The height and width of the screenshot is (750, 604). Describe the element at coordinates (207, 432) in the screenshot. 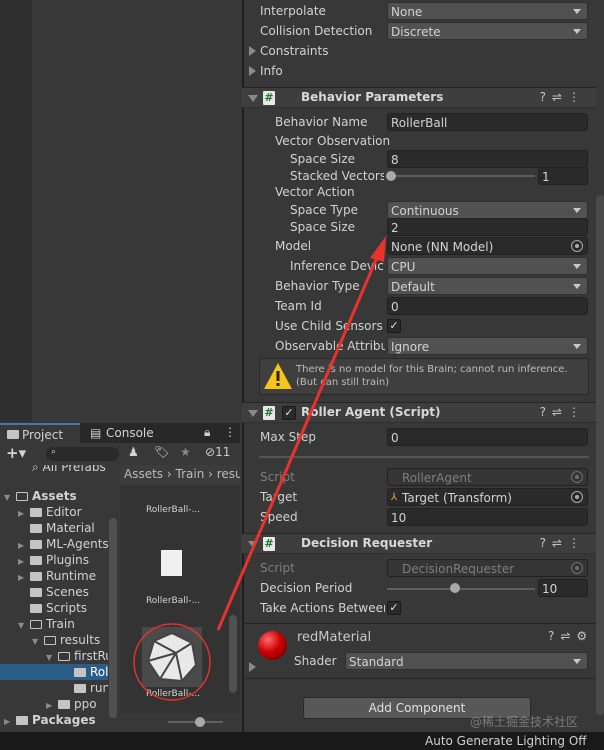

I see `lock-icon: 🔒︎` at that location.